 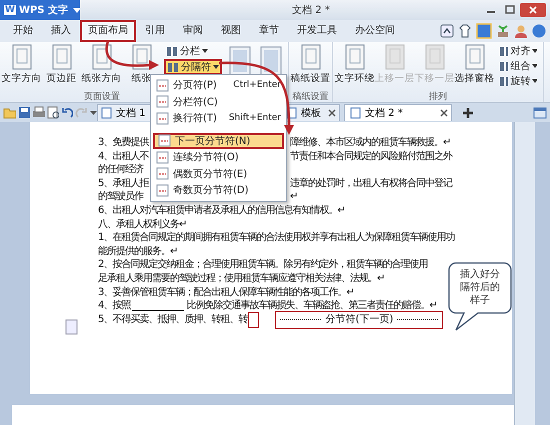 I want to click on document-text: 2、按合同规定交纳租金；合理使用租赁车辆。除另有约定外，租赁车辆的合理使用, so click(x=263, y=265).